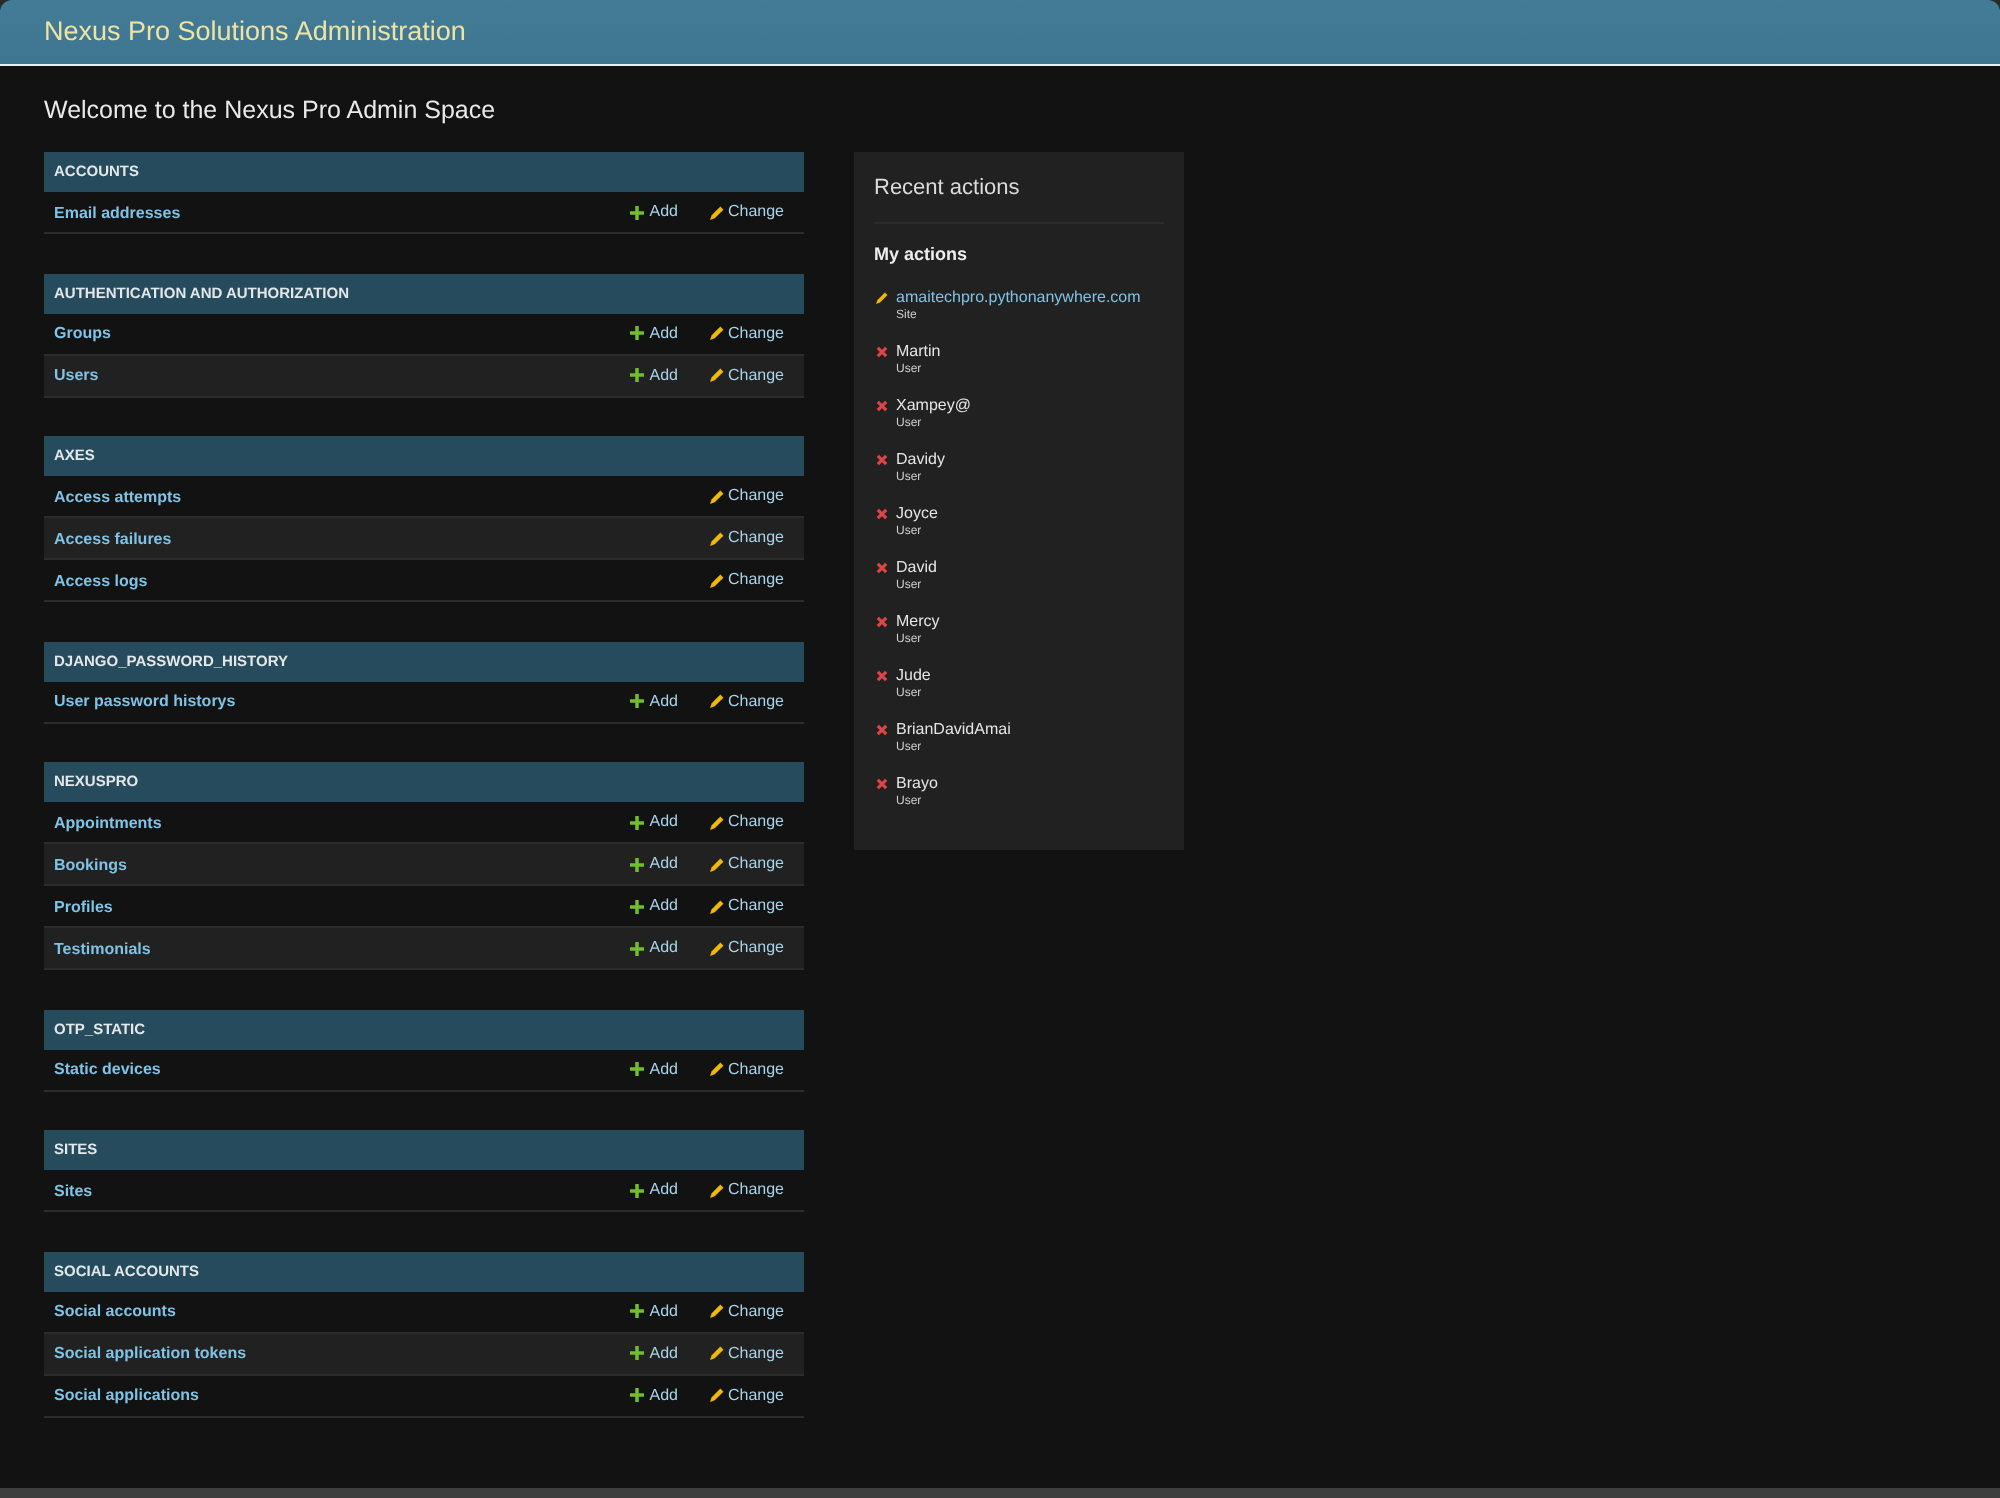 This screenshot has width=2000, height=1498. What do you see at coordinates (271, 111) in the screenshot?
I see `welcome-heading: Welcome to the Nexus Pro Admin Space` at bounding box center [271, 111].